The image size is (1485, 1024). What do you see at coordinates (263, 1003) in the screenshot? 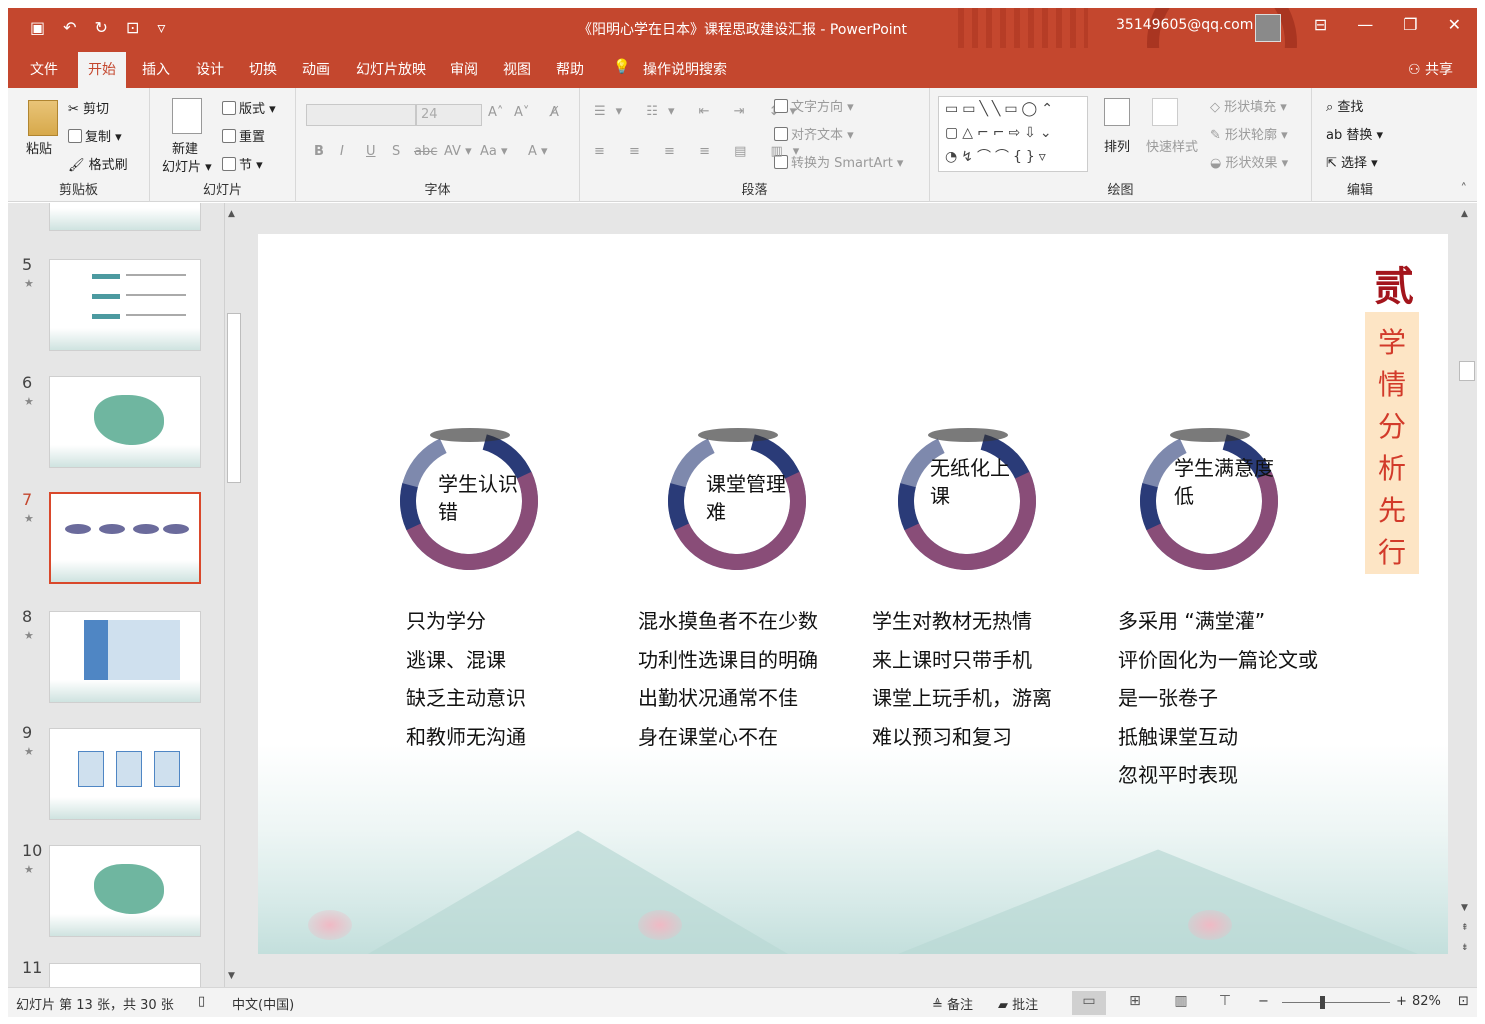
I see `language-indicator: 中文(中国)` at bounding box center [263, 1003].